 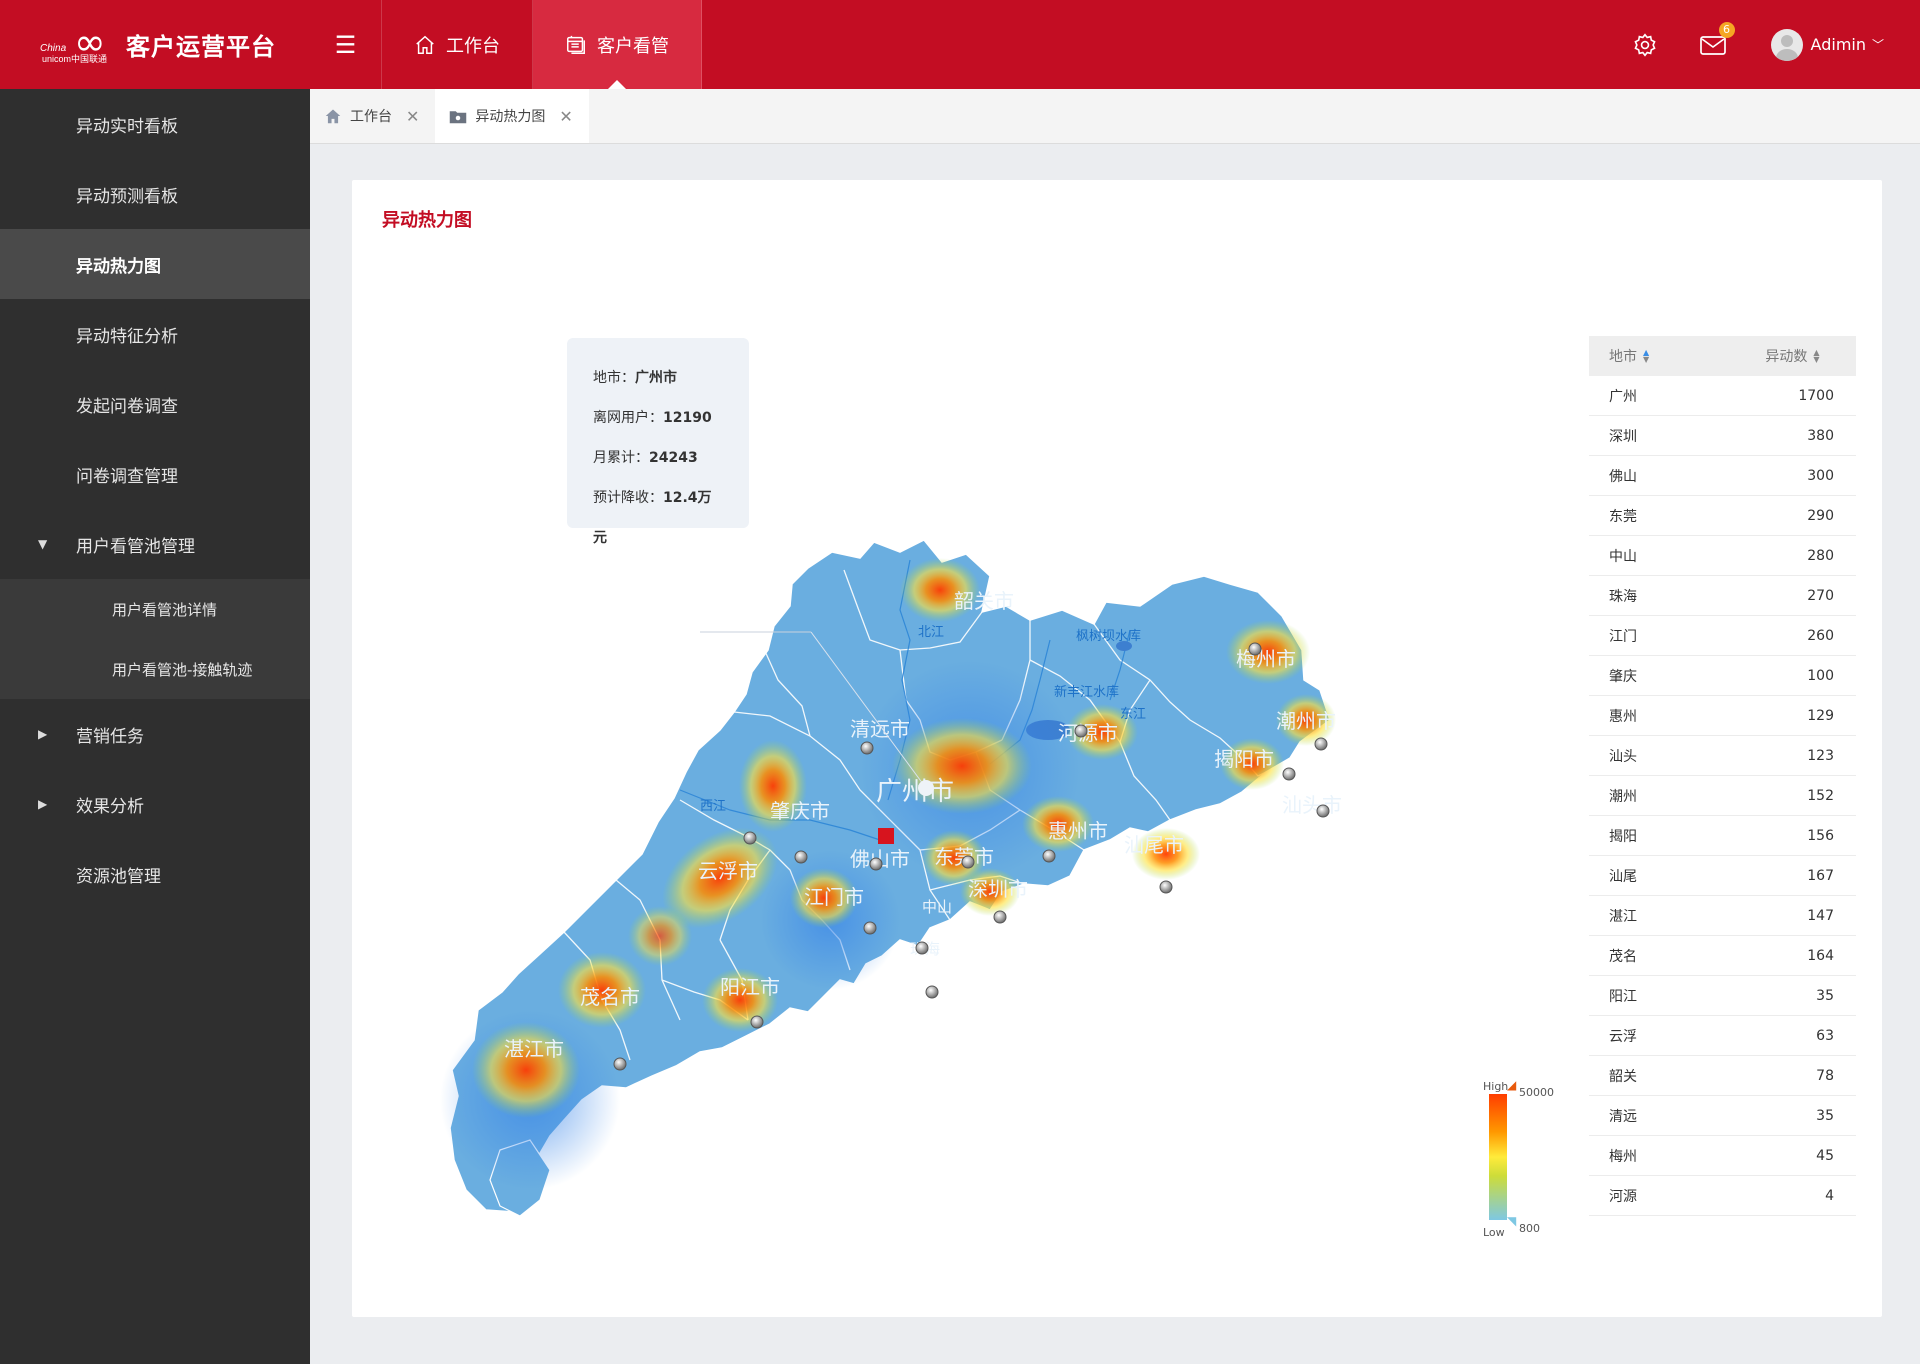 What do you see at coordinates (1623, 796) in the screenshot?
I see `cell-city: 潮州` at bounding box center [1623, 796].